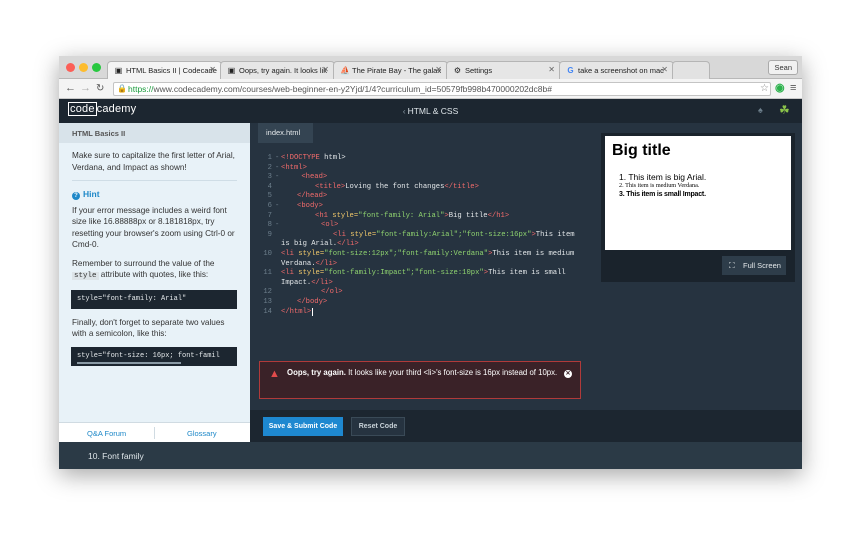 The height and width of the screenshot is (548, 860). What do you see at coordinates (269, 196) in the screenshot?
I see `line-number: 5` at bounding box center [269, 196].